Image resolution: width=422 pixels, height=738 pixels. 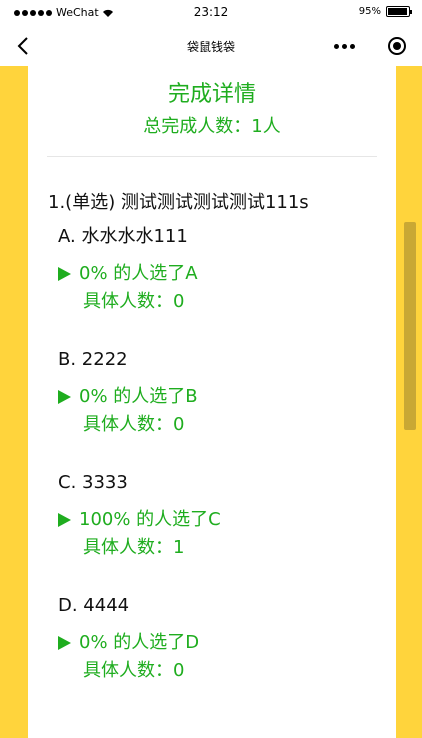 What do you see at coordinates (138, 396) in the screenshot?
I see `option-stat-text: 0% 的人选了B` at bounding box center [138, 396].